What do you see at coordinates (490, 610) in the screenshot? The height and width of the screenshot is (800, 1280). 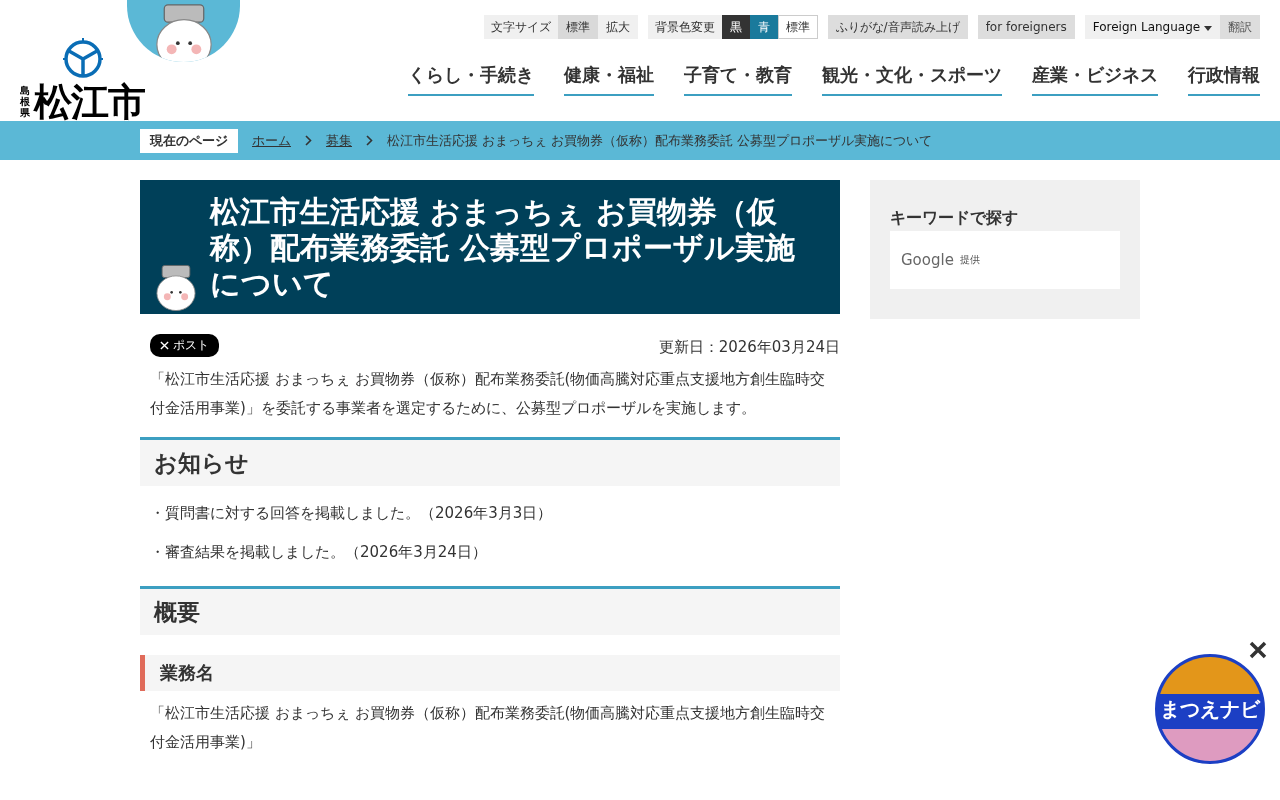 I see `section-heading: 概要` at bounding box center [490, 610].